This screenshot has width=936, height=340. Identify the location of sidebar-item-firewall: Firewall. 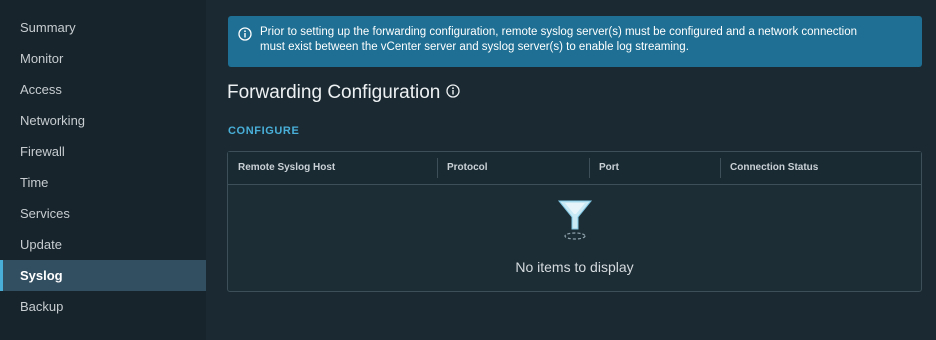
(103, 151).